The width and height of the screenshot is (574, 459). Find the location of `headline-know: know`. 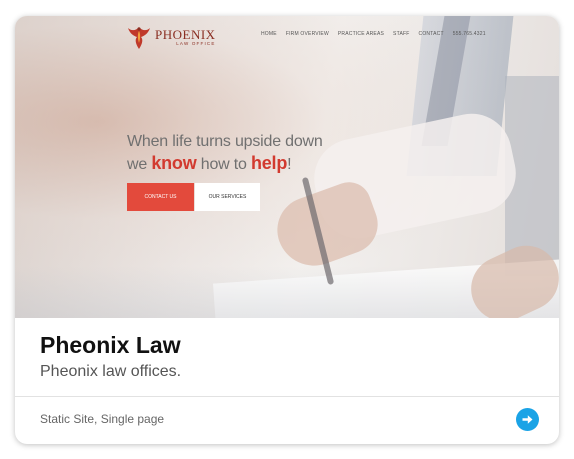

headline-know: know is located at coordinates (174, 163).